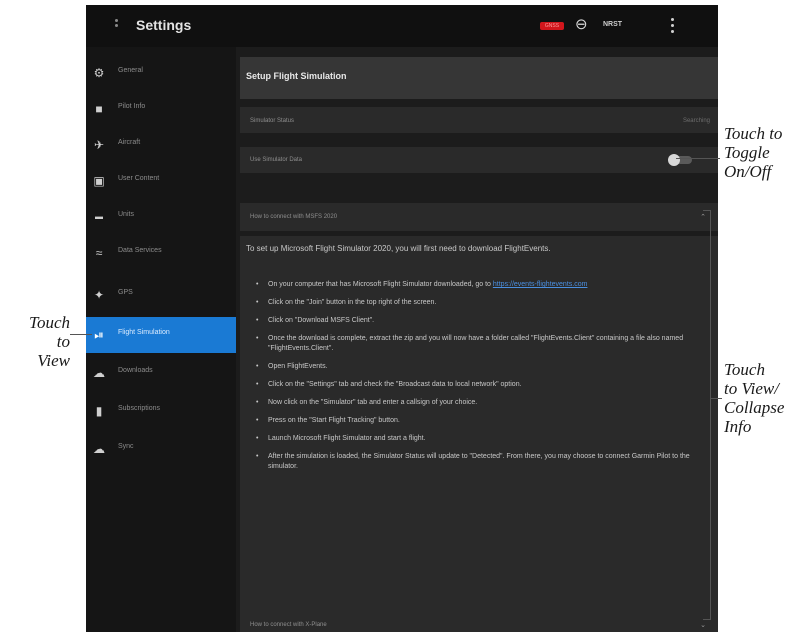  Describe the element at coordinates (674, 160) in the screenshot. I see `toggle-knob` at that location.